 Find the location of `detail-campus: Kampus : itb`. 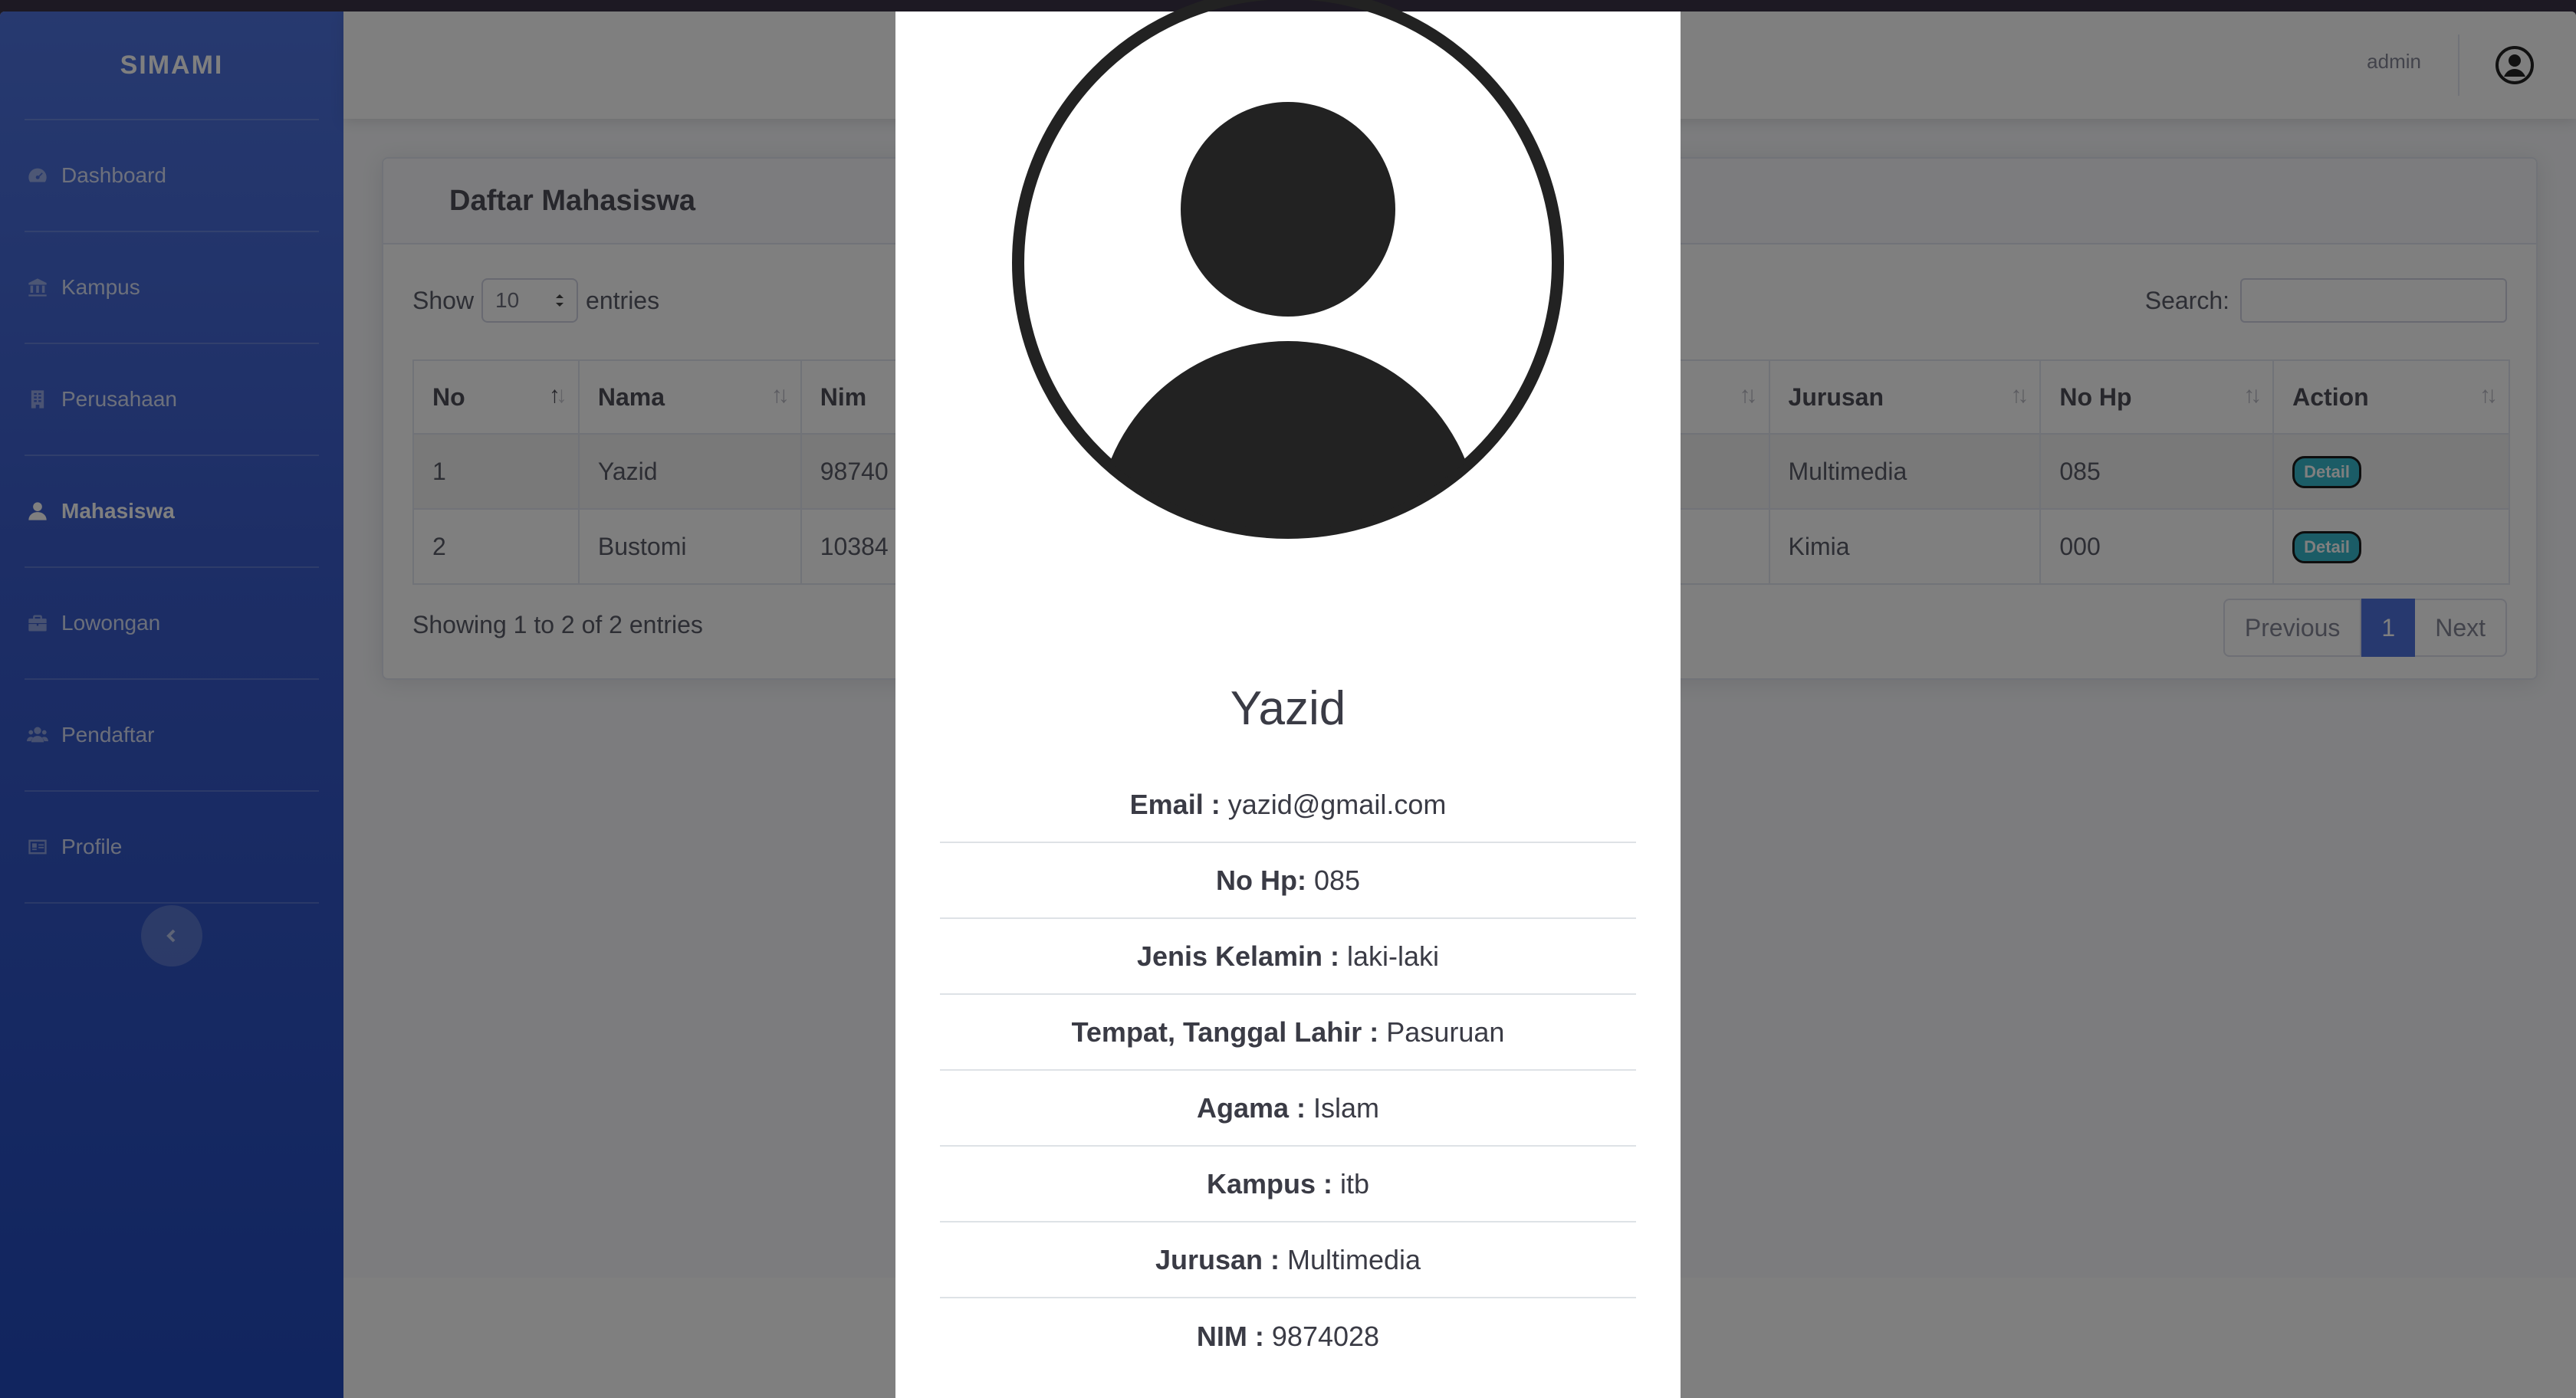

detail-campus: Kampus : itb is located at coordinates (1288, 1184).